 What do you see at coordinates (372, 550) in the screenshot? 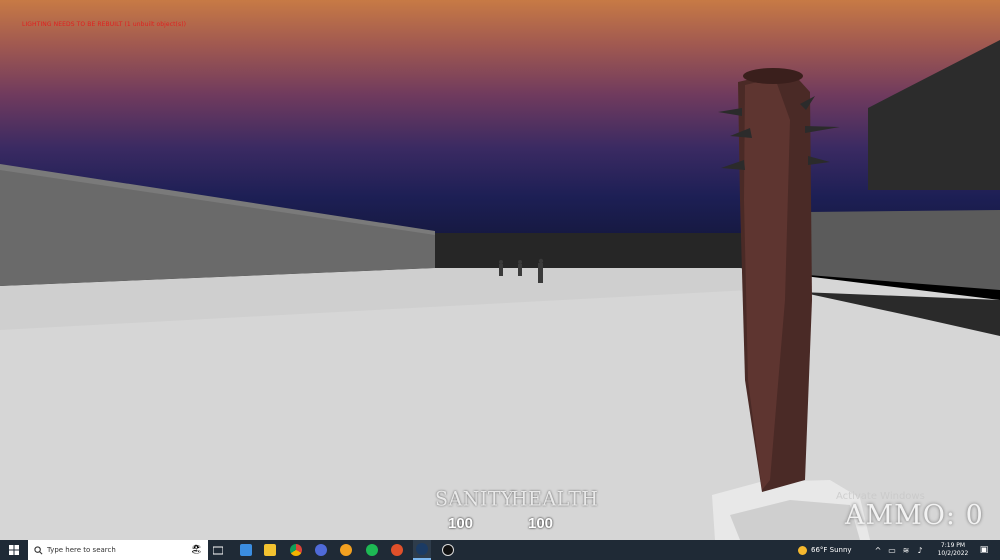
I see `spotify-icon` at bounding box center [372, 550].